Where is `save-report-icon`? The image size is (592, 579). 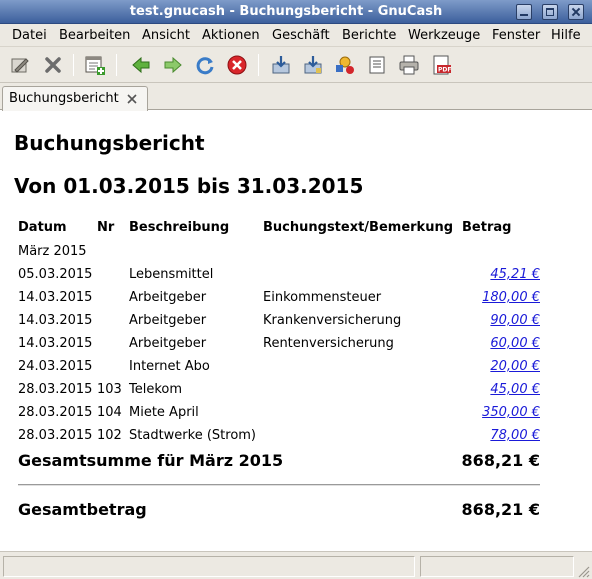
save-report-icon is located at coordinates (313, 65).